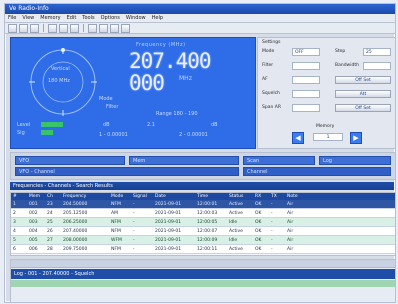 This screenshot has height=304, width=398. I want to click on band-slot-vfo: VFO, so click(70, 160).